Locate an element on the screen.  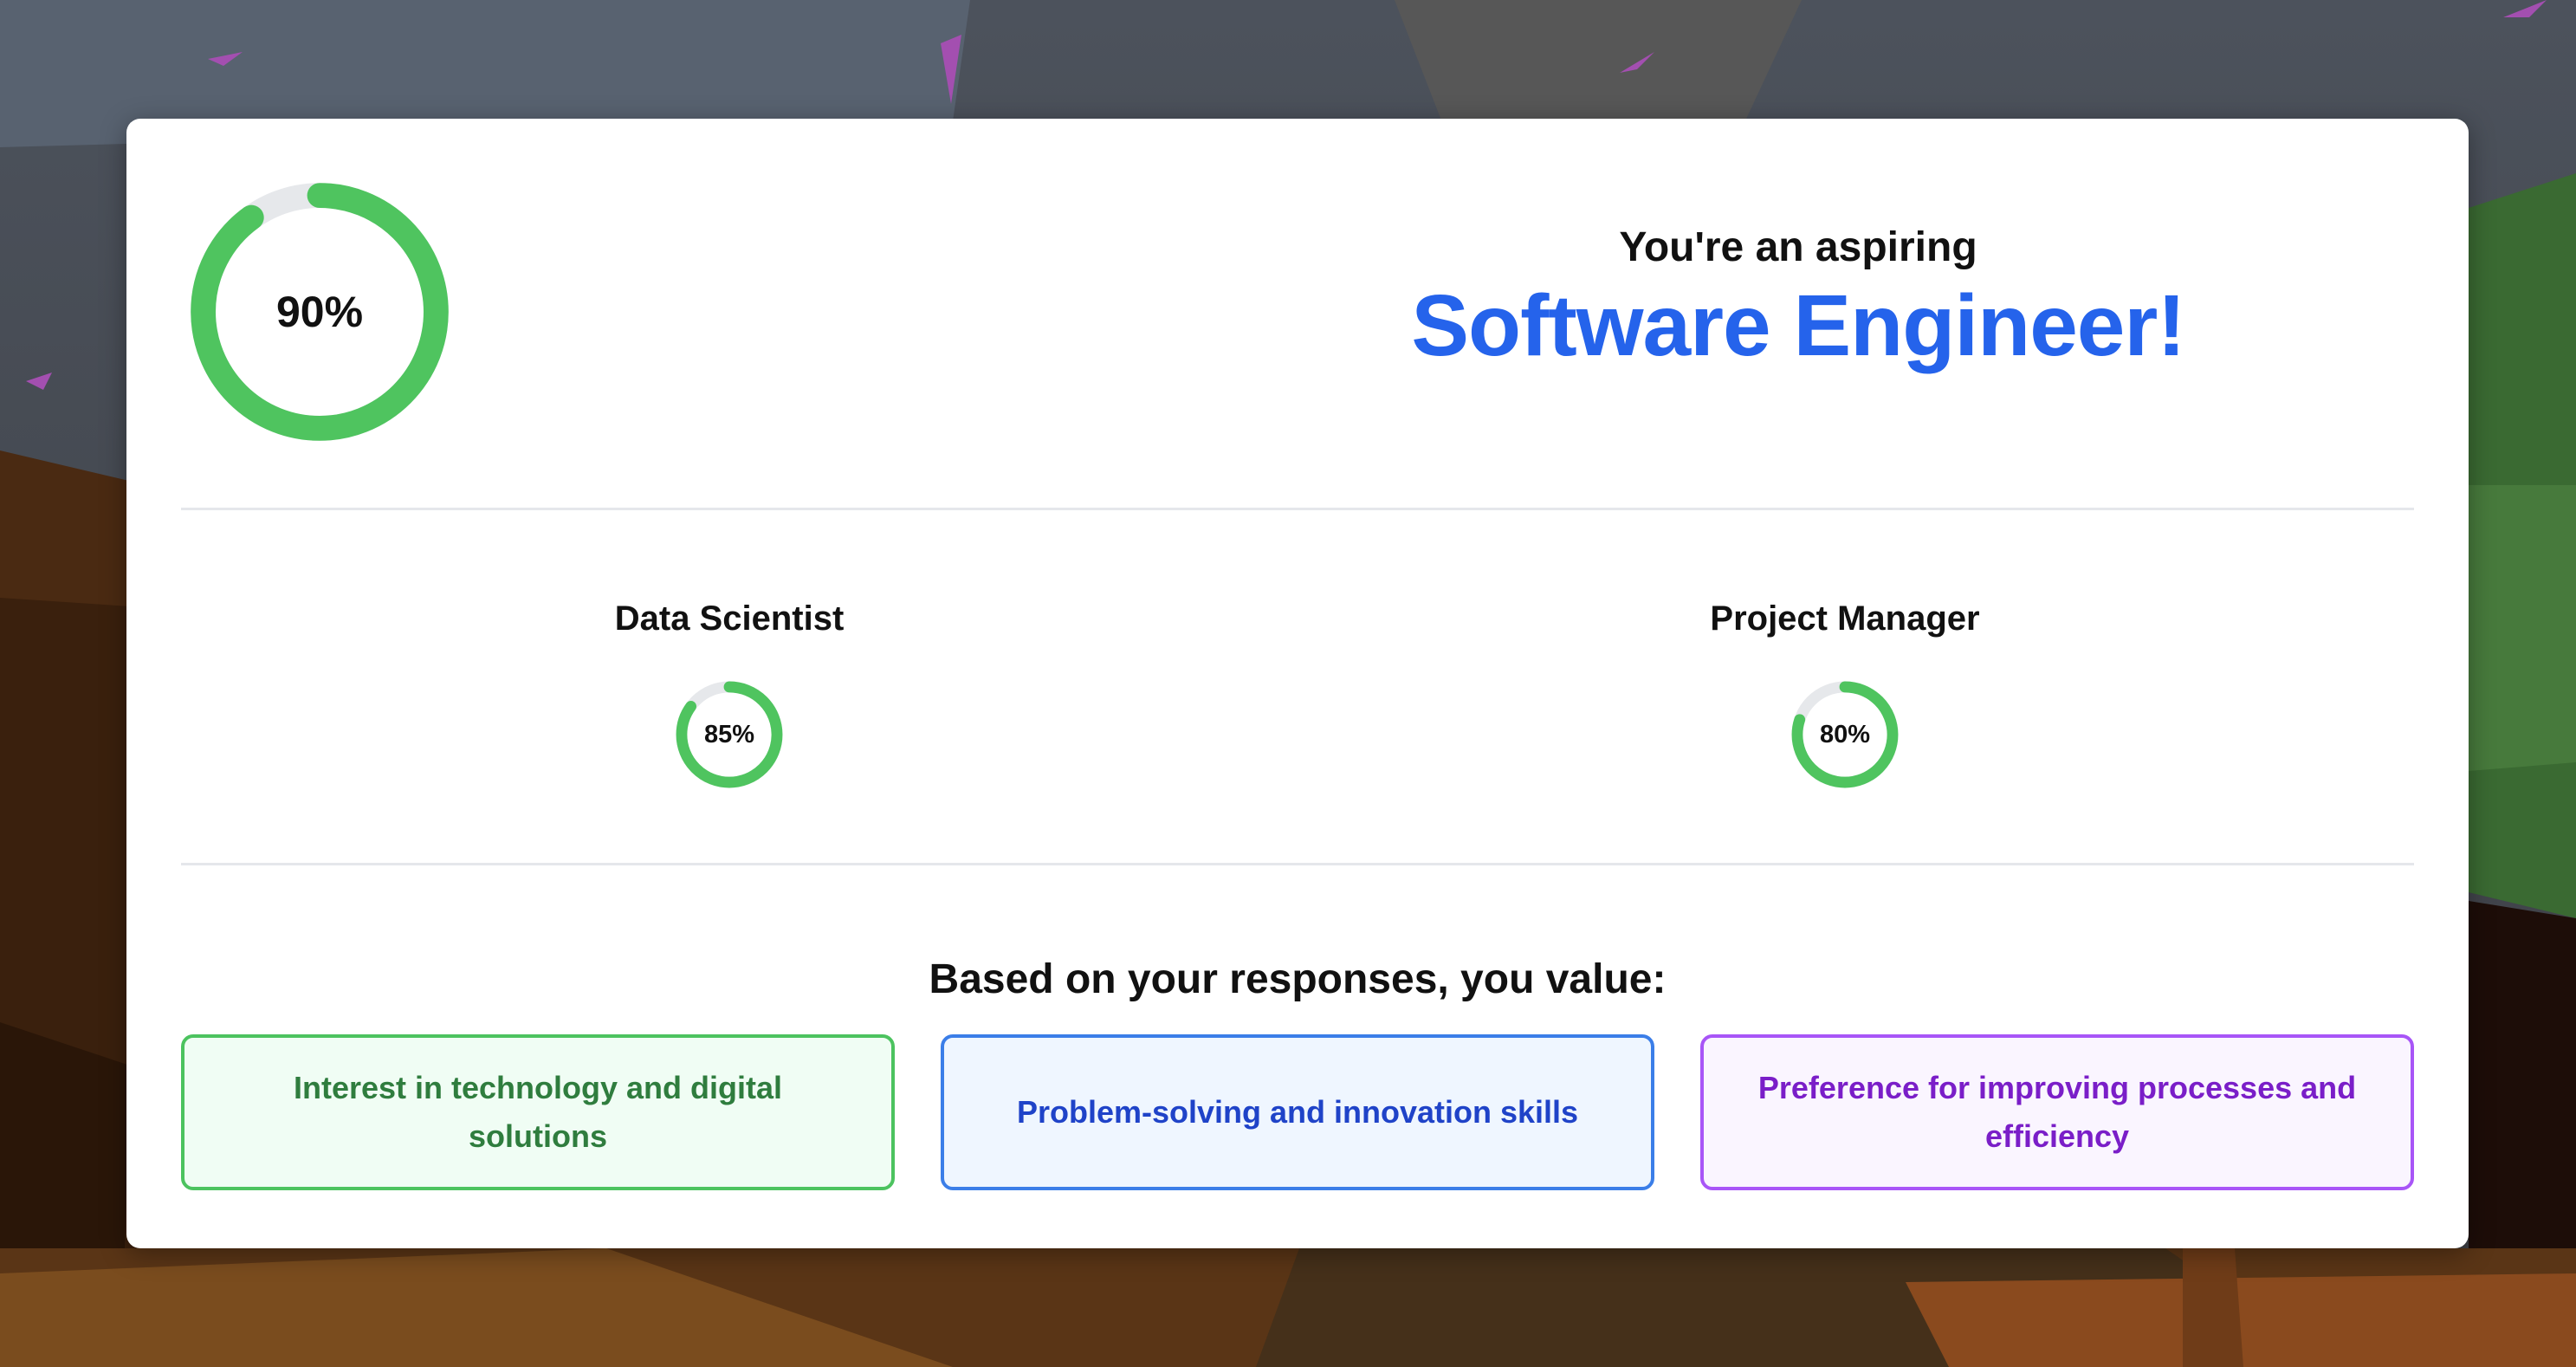
divider-bottom is located at coordinates (1297, 864).